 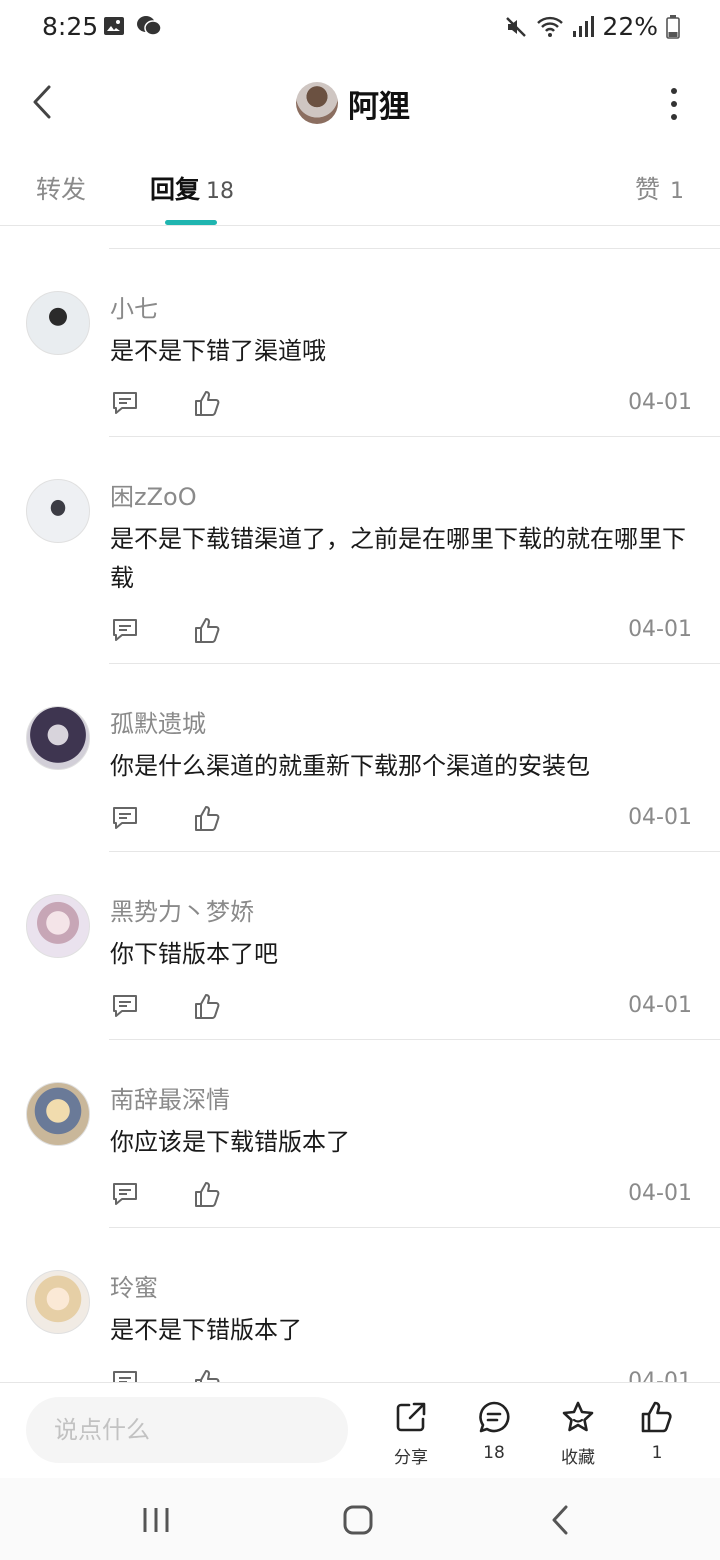 I want to click on home-icon, so click(x=358, y=1520).